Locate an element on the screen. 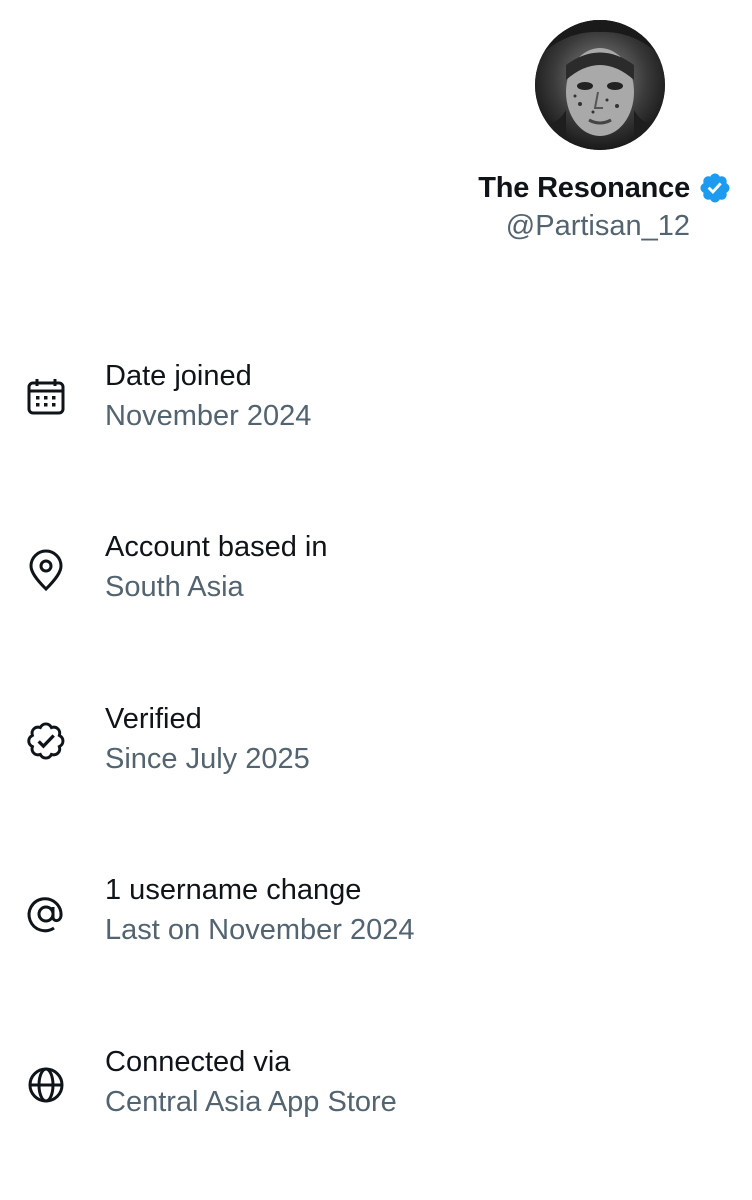 The height and width of the screenshot is (1200, 752). info-row-date-joined: Date joined November 2024 is located at coordinates (376, 405).